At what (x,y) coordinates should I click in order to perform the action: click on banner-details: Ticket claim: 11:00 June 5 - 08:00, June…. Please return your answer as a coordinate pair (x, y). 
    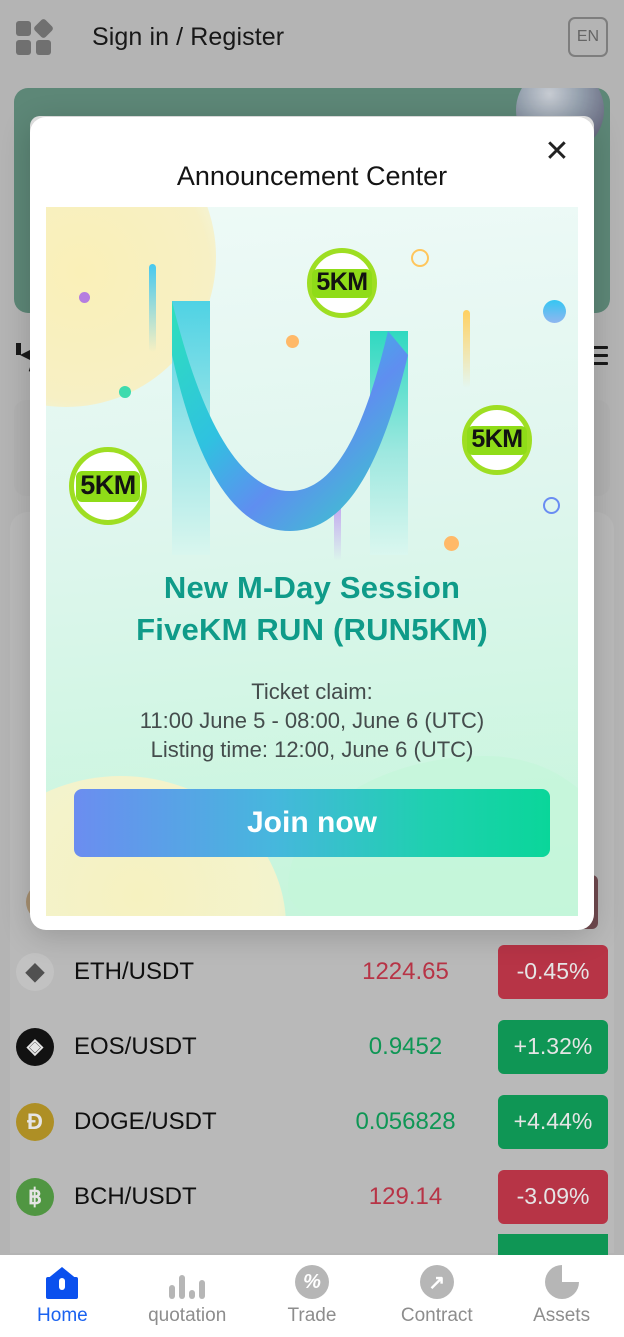
    Looking at the image, I should click on (312, 720).